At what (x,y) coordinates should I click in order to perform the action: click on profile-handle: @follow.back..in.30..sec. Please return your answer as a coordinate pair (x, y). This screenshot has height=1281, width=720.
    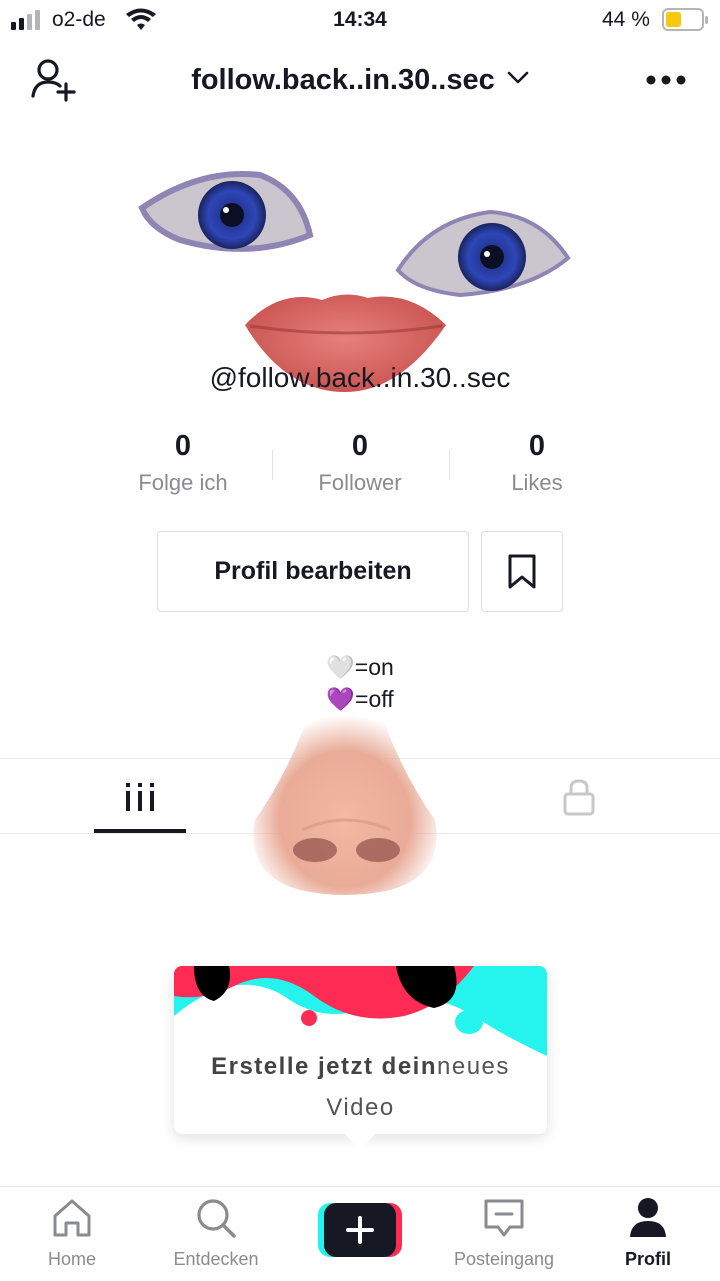
    Looking at the image, I should click on (360, 377).